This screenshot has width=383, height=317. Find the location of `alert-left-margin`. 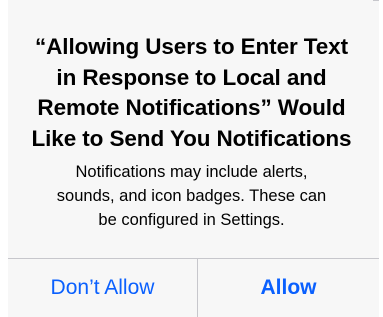

alert-left-margin is located at coordinates (4, 158).